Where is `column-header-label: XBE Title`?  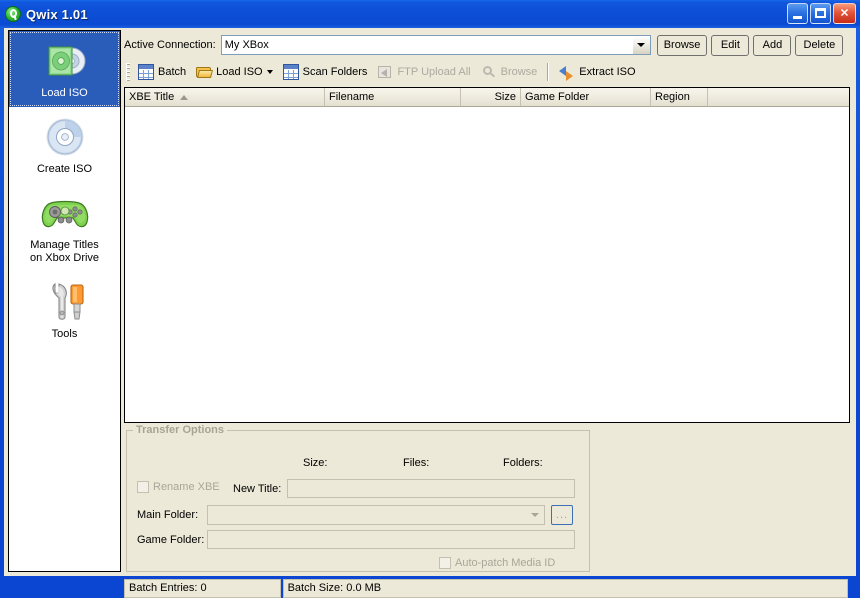
column-header-label: XBE Title is located at coordinates (152, 97).